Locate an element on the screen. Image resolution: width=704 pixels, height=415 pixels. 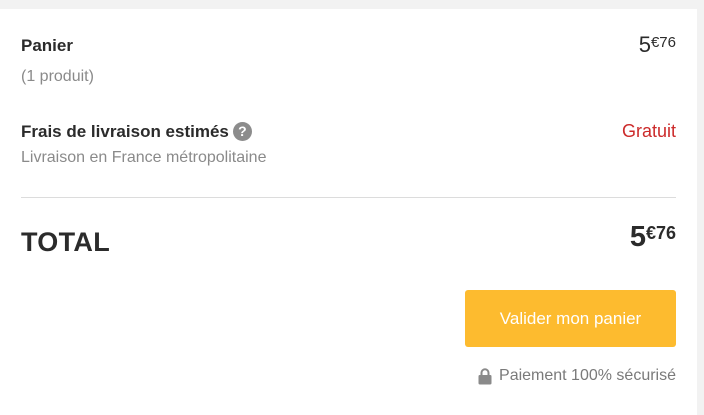
cart-row: Panier 5€76 is located at coordinates (348, 44).